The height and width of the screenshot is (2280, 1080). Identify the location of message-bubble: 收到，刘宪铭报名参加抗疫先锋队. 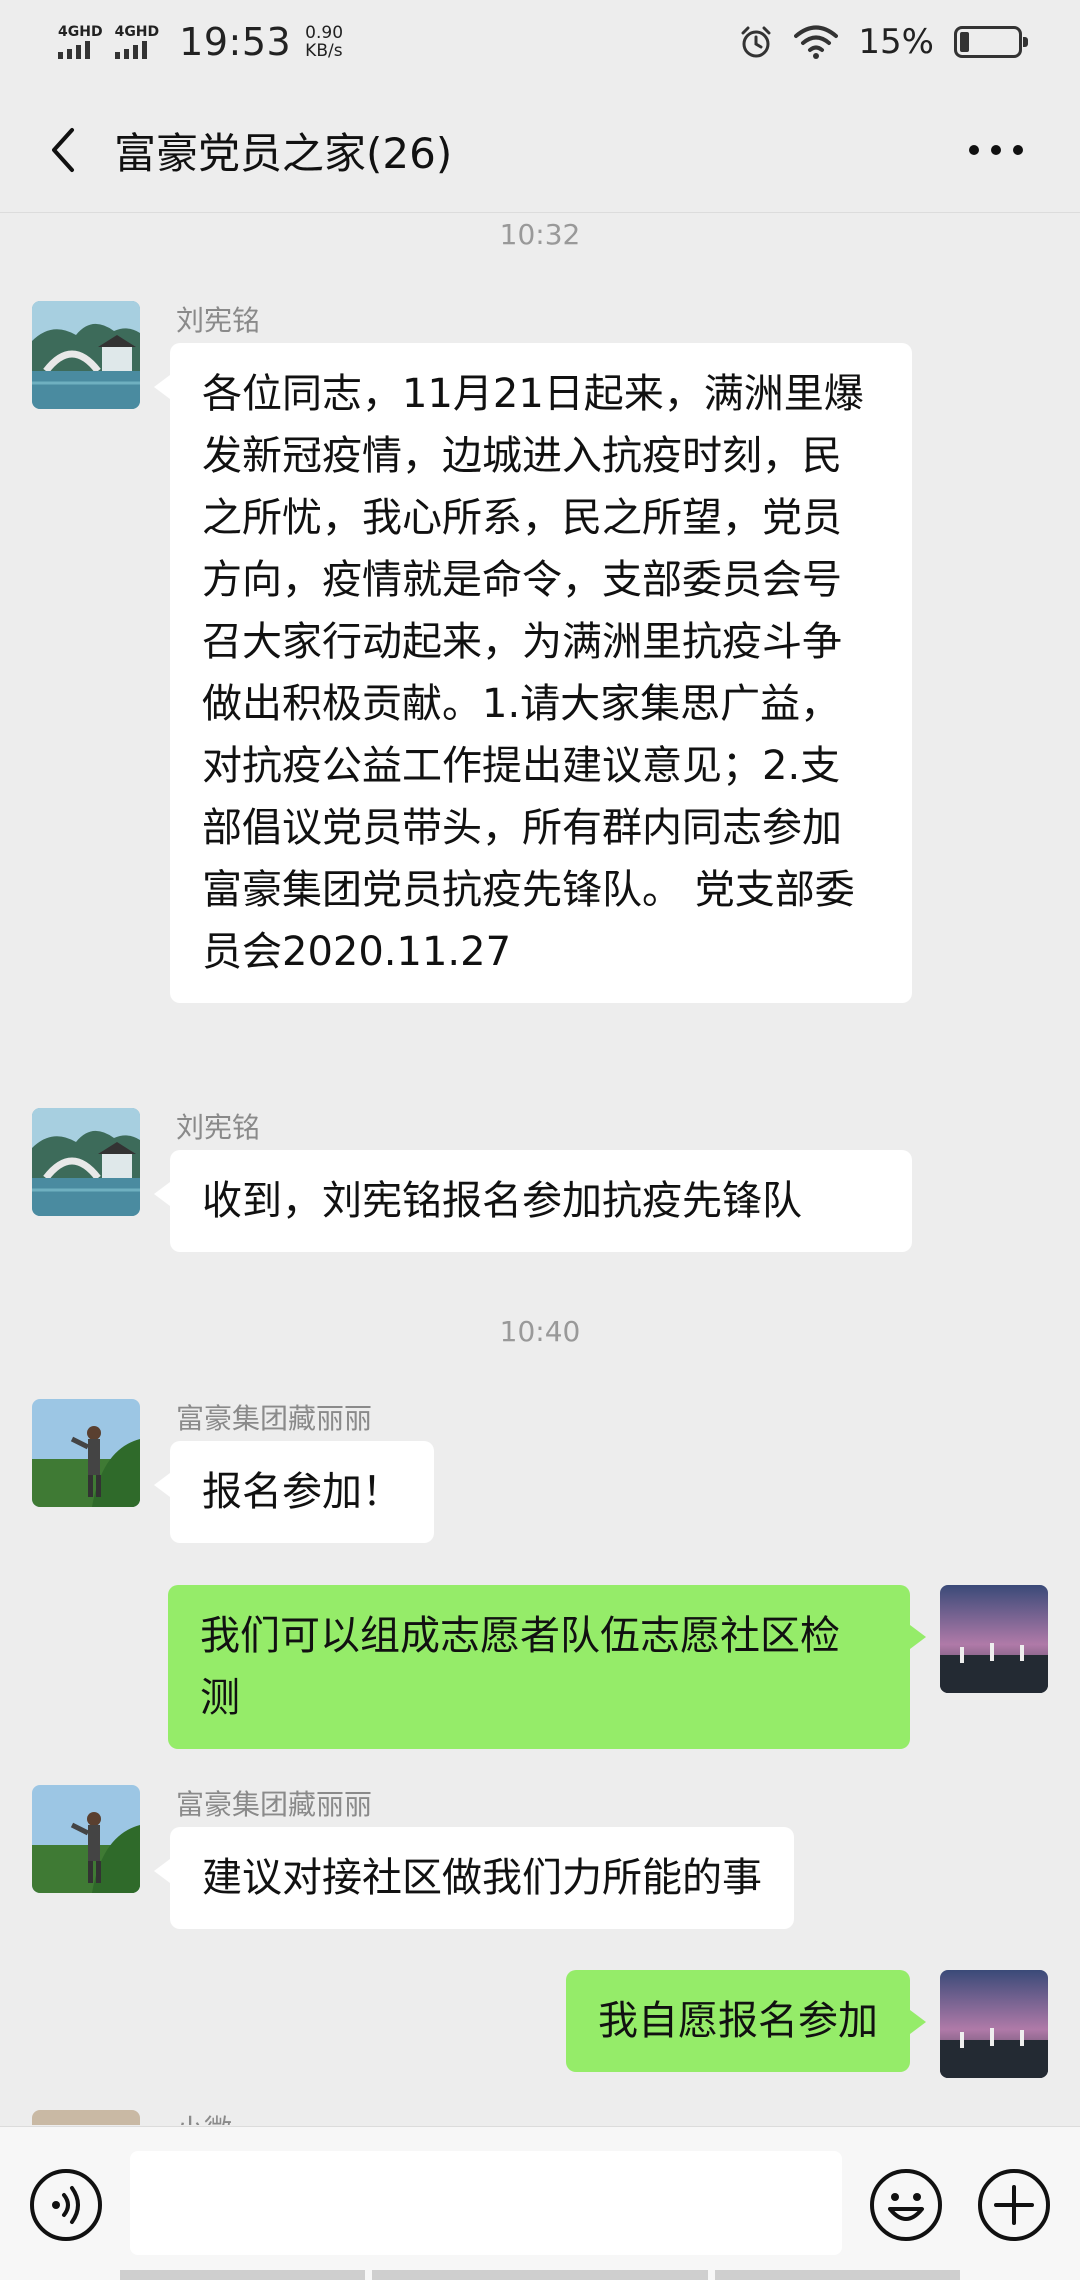
(533, 1201).